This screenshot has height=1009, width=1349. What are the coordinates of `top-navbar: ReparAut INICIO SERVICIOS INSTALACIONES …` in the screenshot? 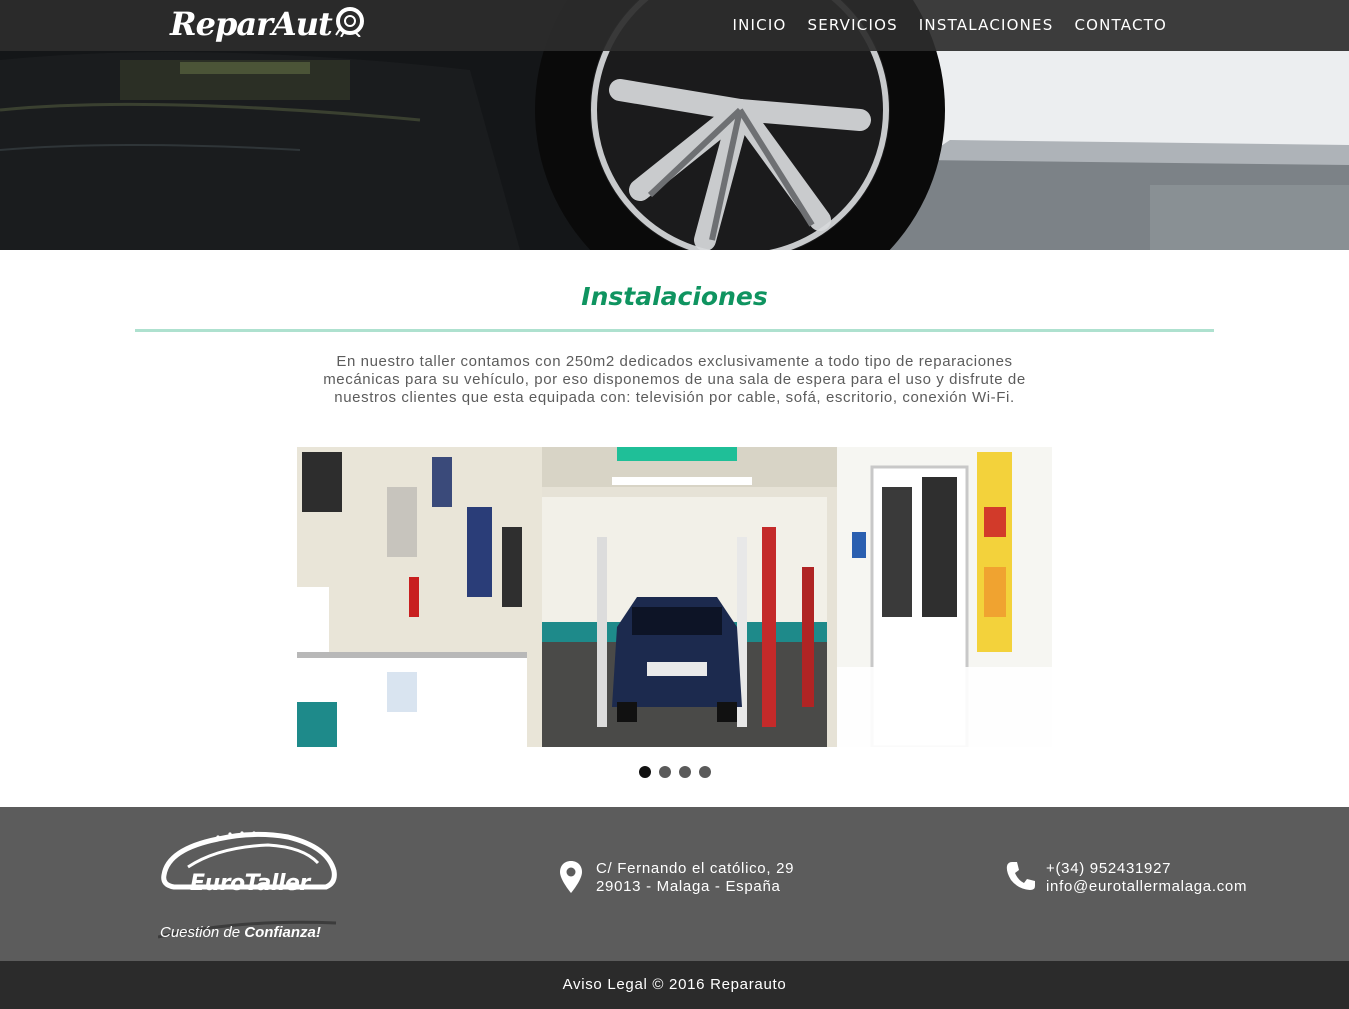 It's located at (674, 25).